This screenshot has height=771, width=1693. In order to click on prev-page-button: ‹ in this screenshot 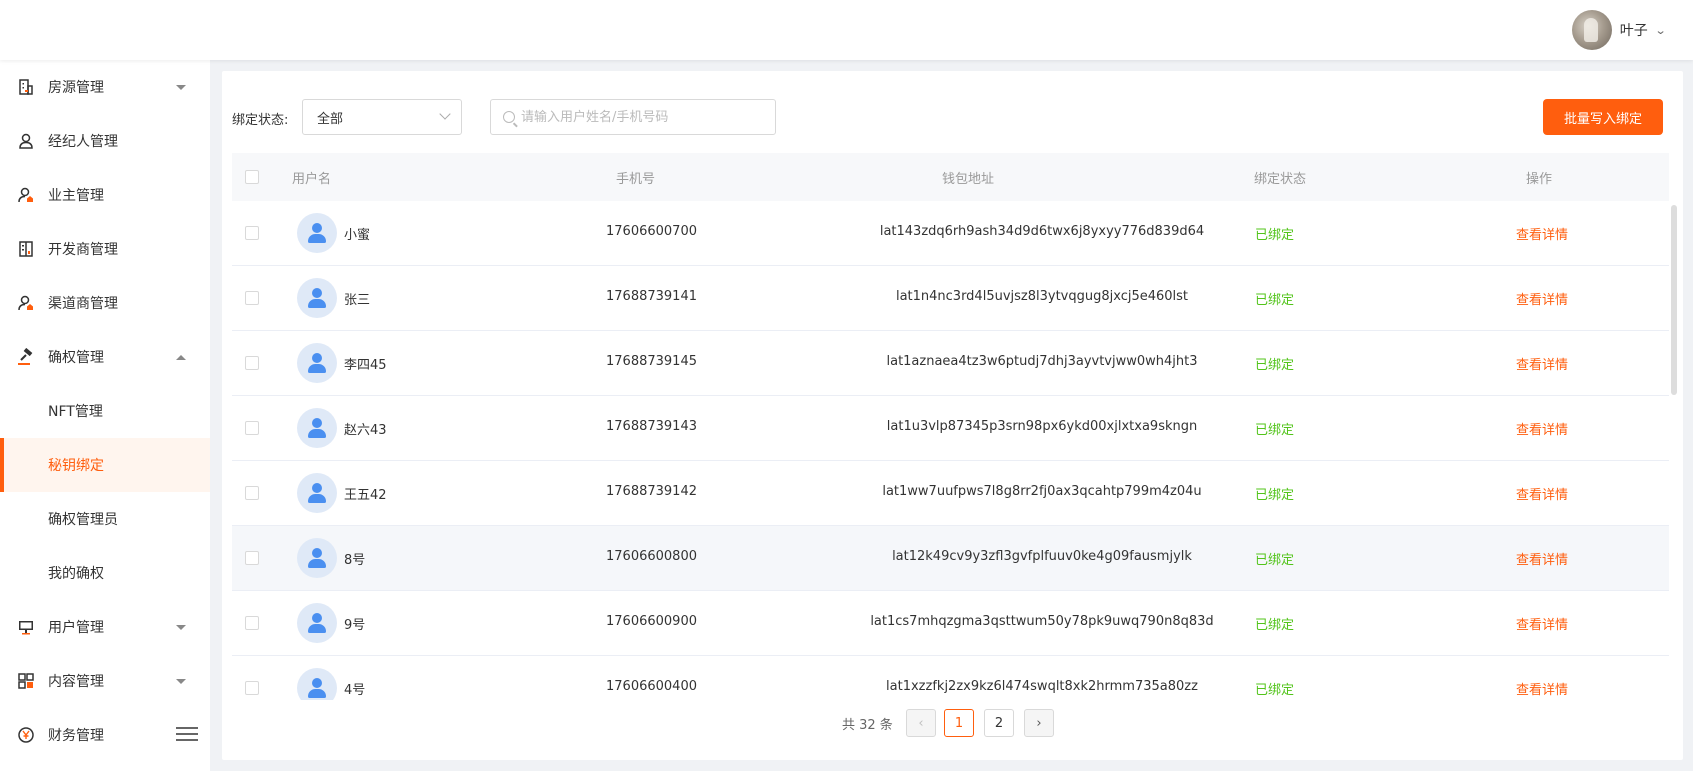, I will do `click(921, 723)`.